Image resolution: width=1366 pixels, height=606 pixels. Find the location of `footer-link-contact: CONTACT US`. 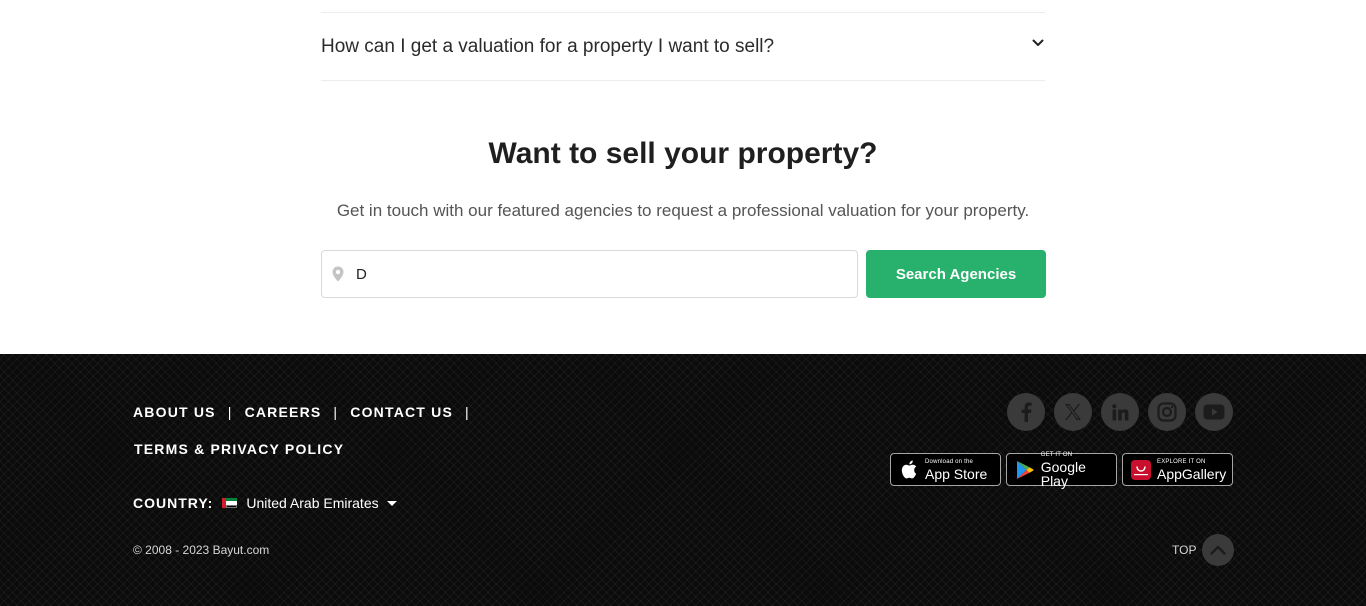

footer-link-contact: CONTACT US is located at coordinates (401, 412).